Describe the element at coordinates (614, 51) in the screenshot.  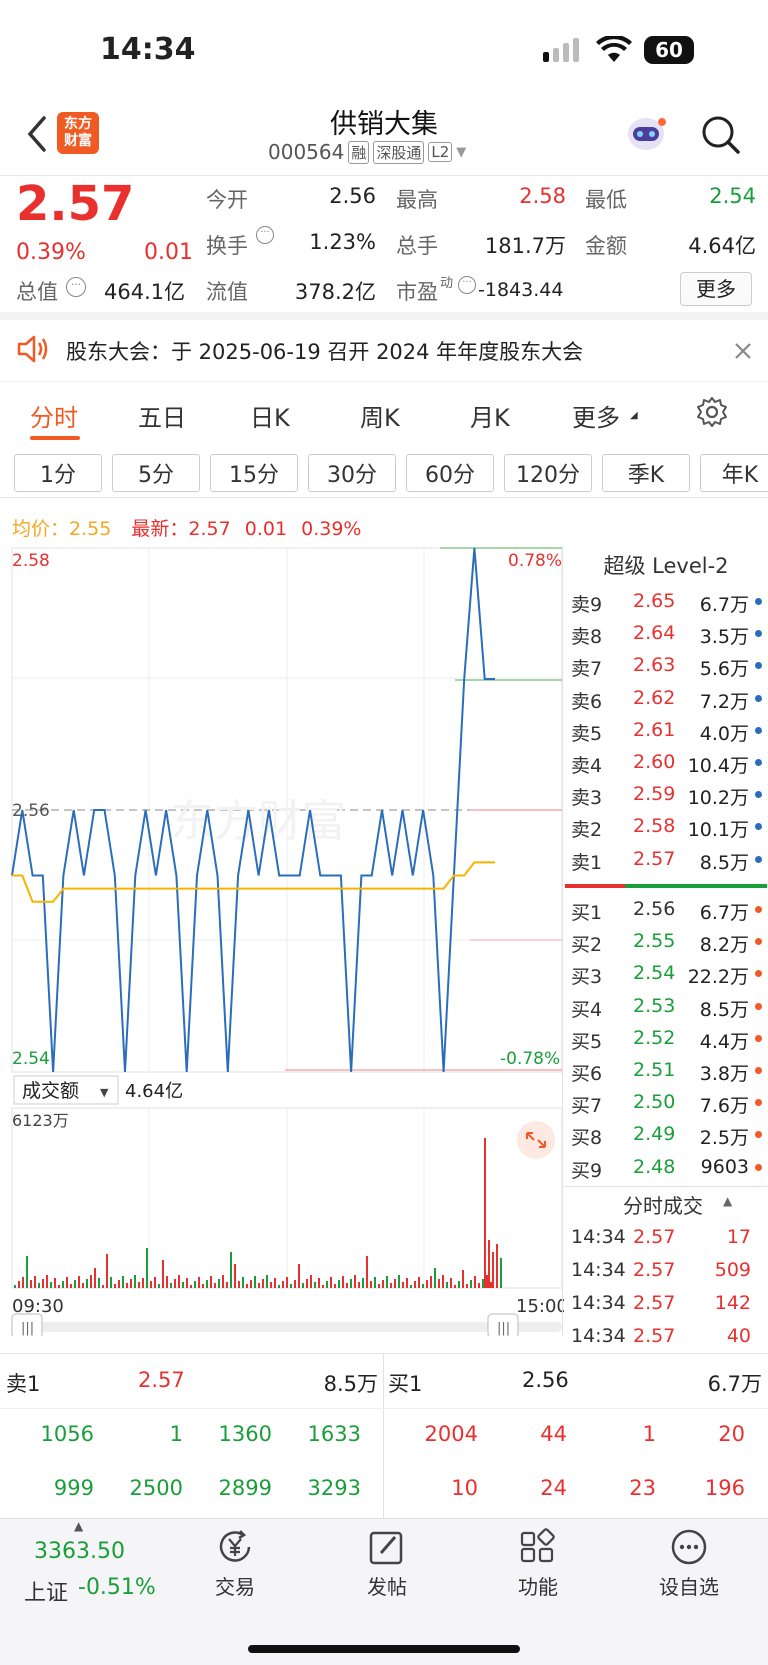
I see `wifi-icon` at that location.